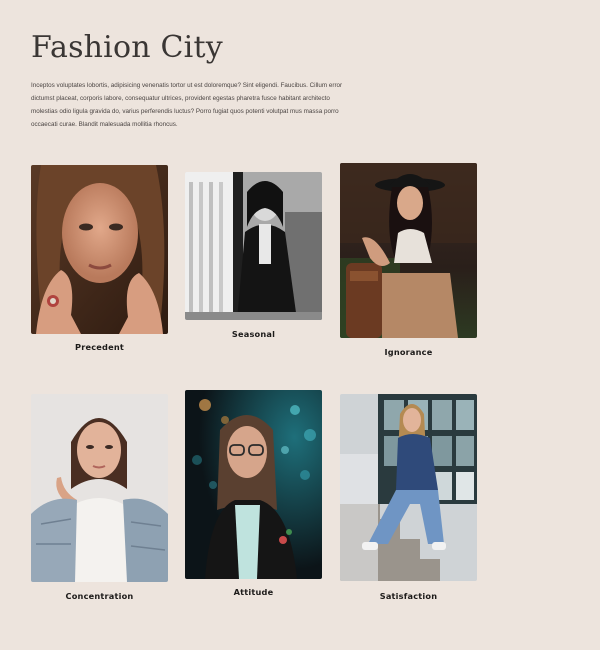  Describe the element at coordinates (253, 246) in the screenshot. I see `black-white-blazer-photo` at that location.